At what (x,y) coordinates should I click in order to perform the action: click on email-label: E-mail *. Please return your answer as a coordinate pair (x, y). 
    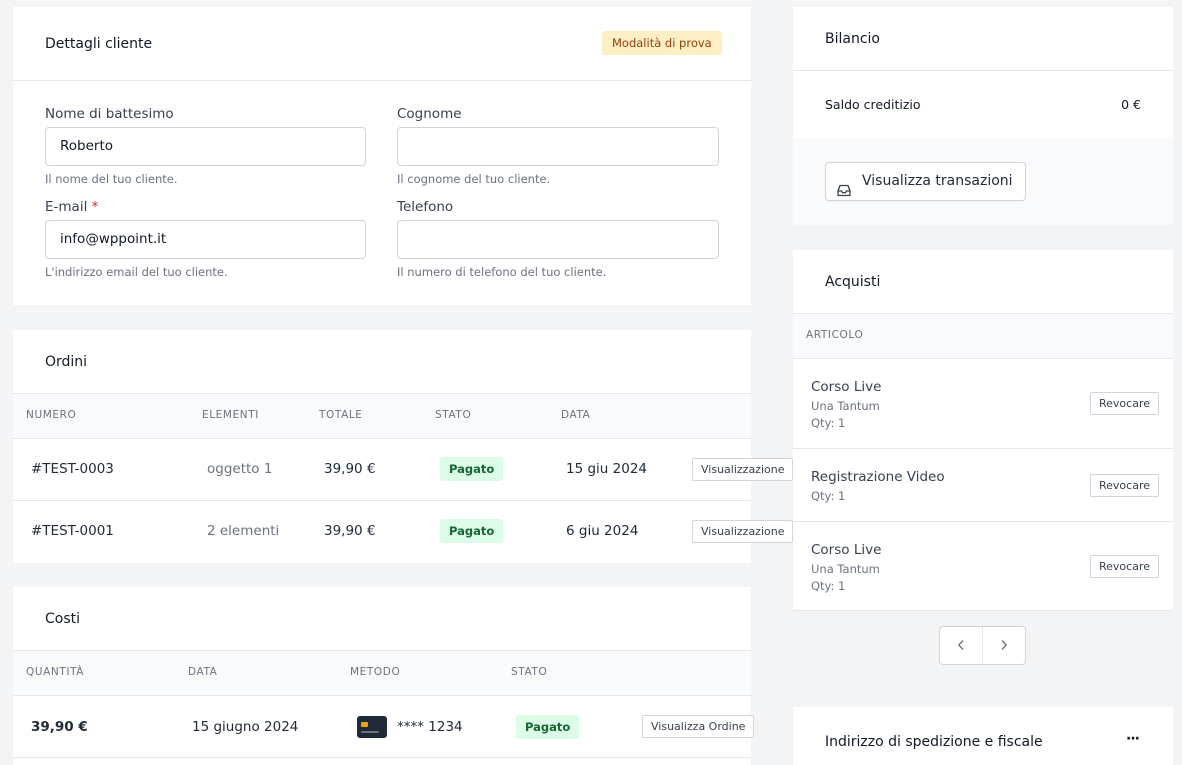
    Looking at the image, I should click on (71, 207).